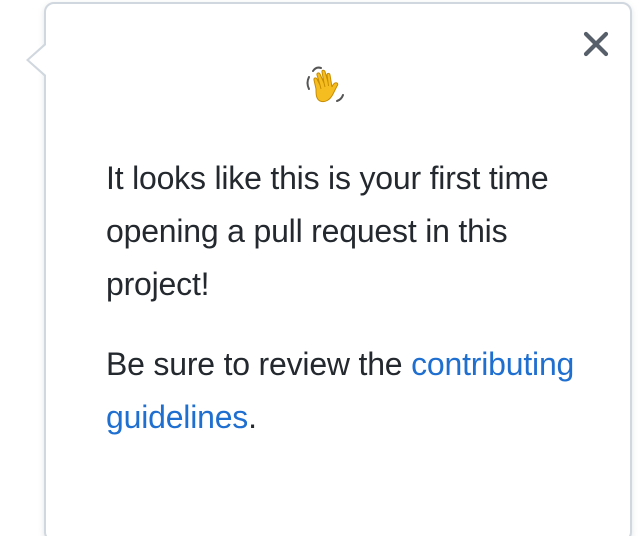 Image resolution: width=640 pixels, height=536 pixels. Describe the element at coordinates (252, 417) in the screenshot. I see `review-suffix: .` at that location.